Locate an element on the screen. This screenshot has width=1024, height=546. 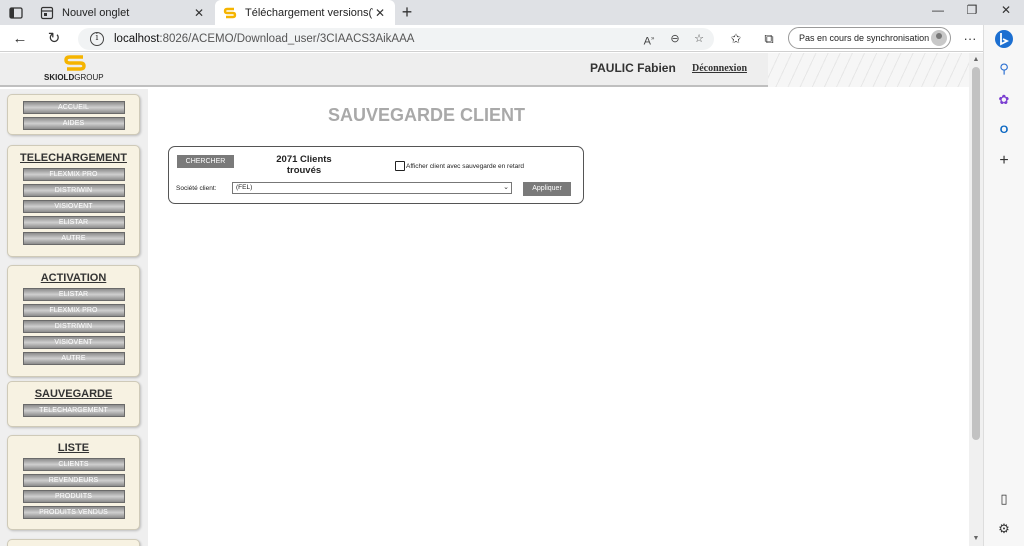
settings-gear-icon: ⚙ is located at coordinates (1004, 529).